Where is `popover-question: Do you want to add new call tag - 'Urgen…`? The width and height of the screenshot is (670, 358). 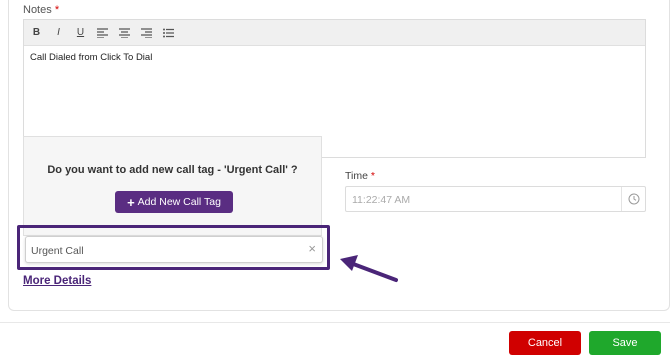
popover-question: Do you want to add new call tag - 'Urgen… is located at coordinates (172, 170).